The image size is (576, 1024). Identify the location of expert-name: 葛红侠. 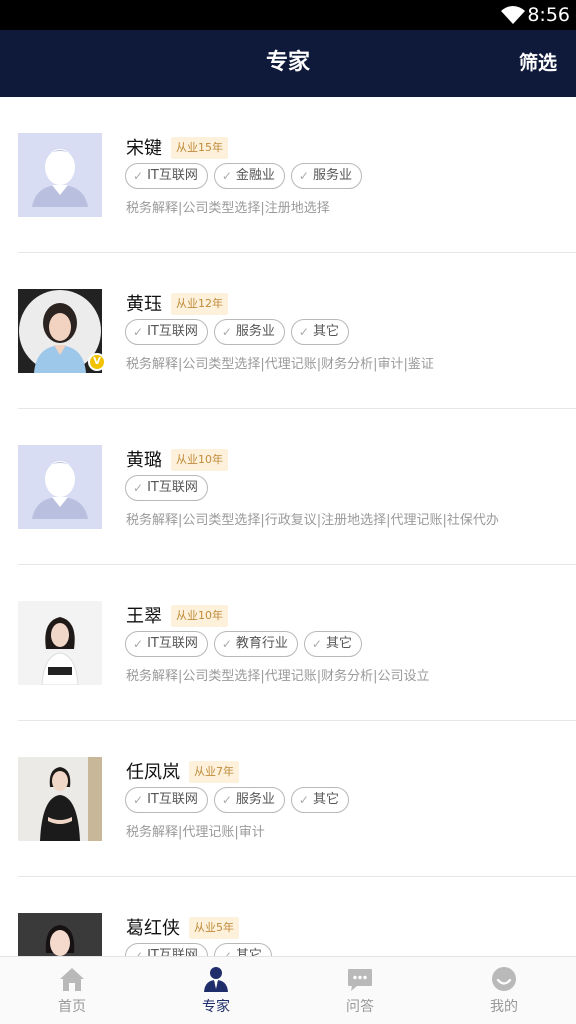
(153, 928).